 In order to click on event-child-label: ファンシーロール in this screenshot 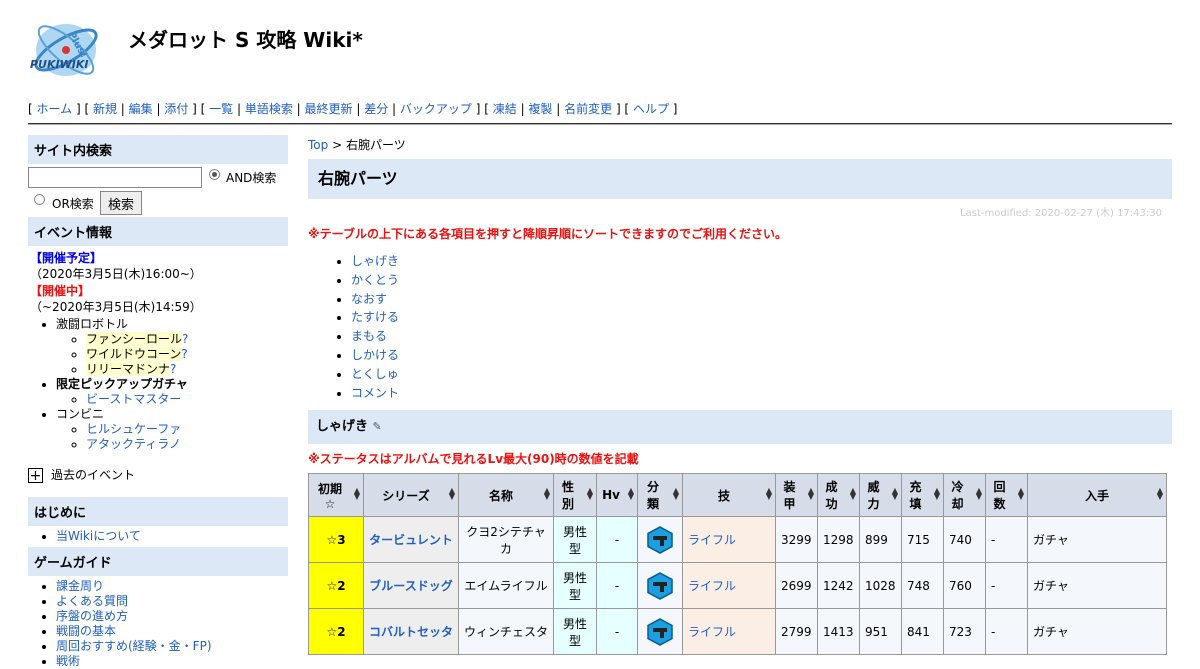, I will do `click(134, 339)`.